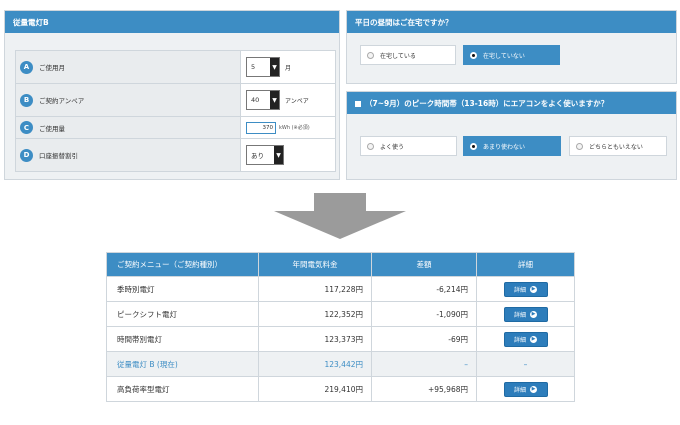 This screenshot has height=425, width=680. Describe the element at coordinates (182, 264) in the screenshot. I see `header-menu: ご契約メニュー（ご契約種別）` at that location.